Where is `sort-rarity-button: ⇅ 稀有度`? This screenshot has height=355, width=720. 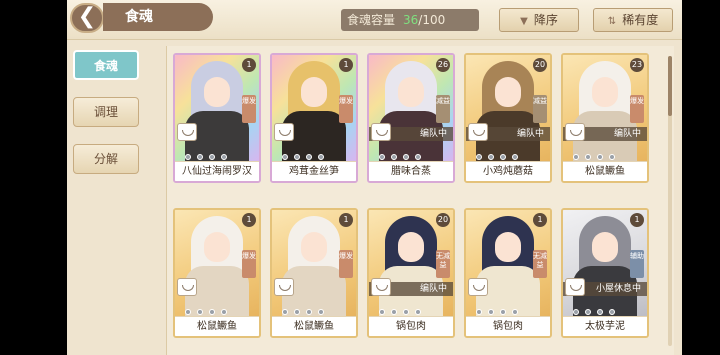
sort-rarity-button: ⇅ 稀有度 is located at coordinates (633, 20).